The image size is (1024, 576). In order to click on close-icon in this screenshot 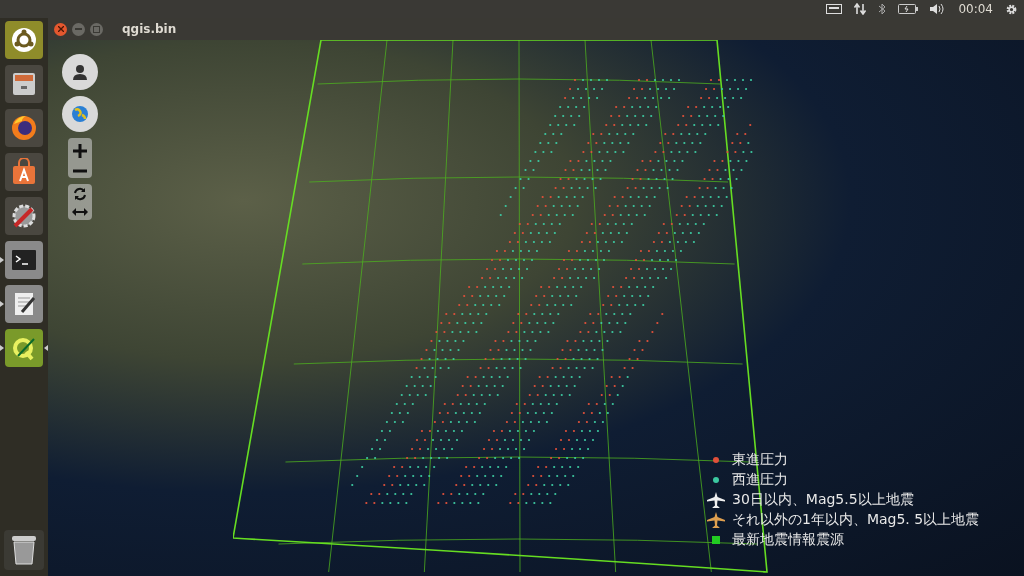, I will do `click(60, 29)`.